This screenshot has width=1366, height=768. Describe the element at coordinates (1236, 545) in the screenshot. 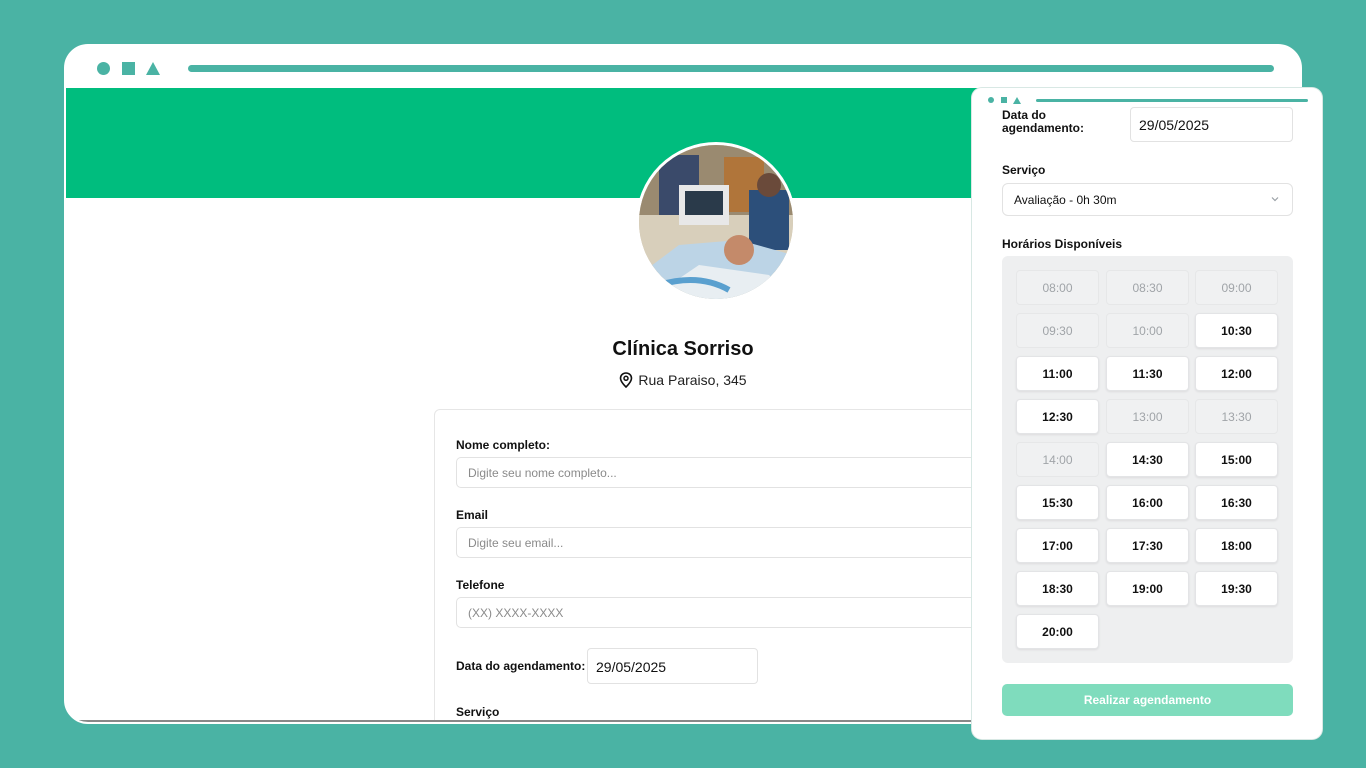

I see `time-slot-button: 18:00` at that location.